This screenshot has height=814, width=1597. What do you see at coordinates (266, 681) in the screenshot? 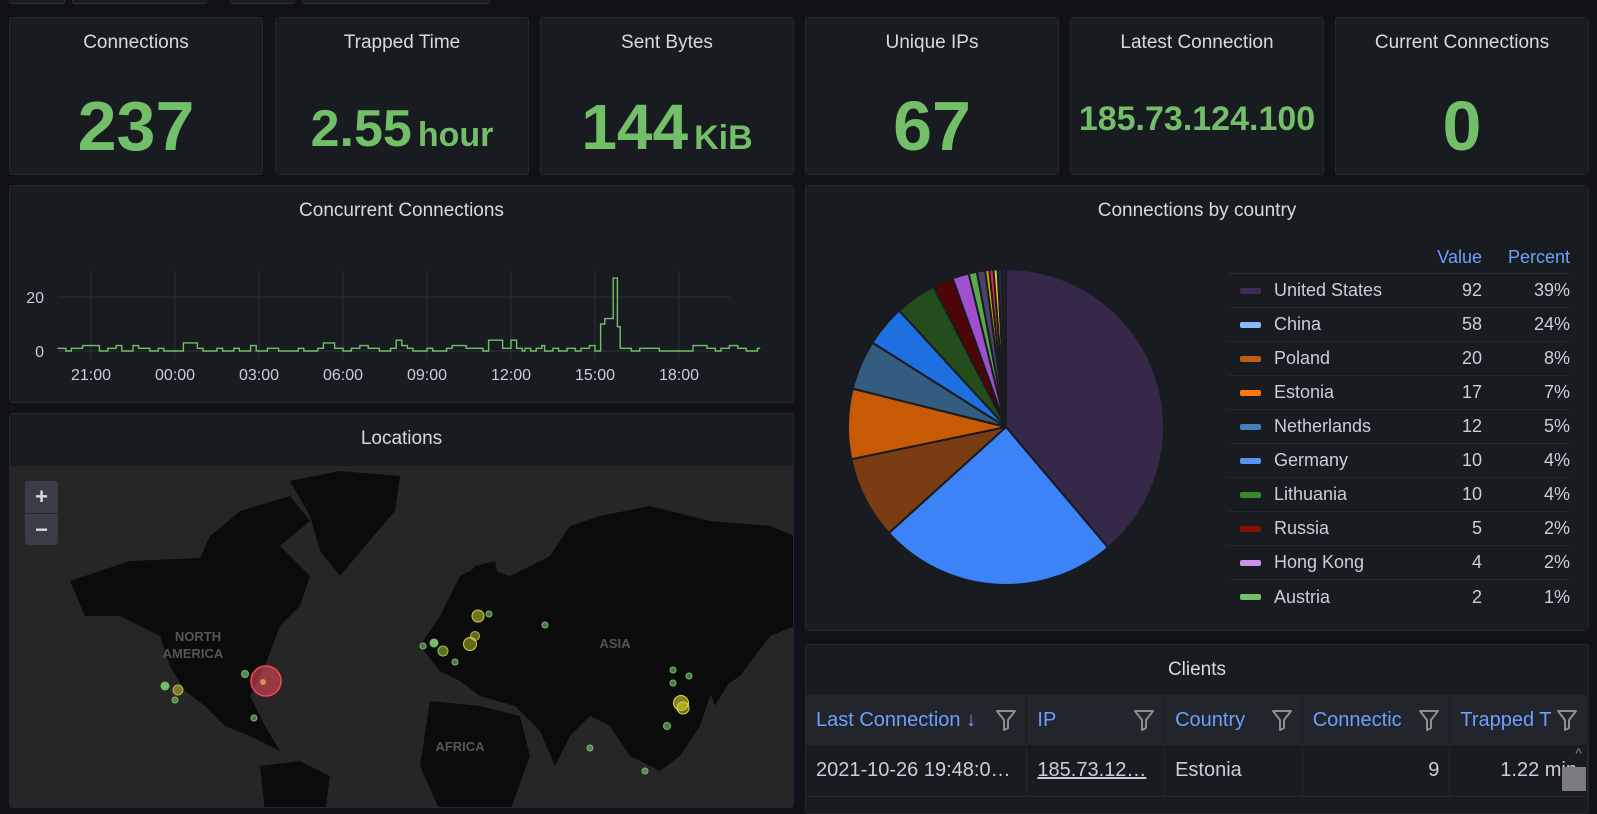
I see `map-marker-us-east` at bounding box center [266, 681].